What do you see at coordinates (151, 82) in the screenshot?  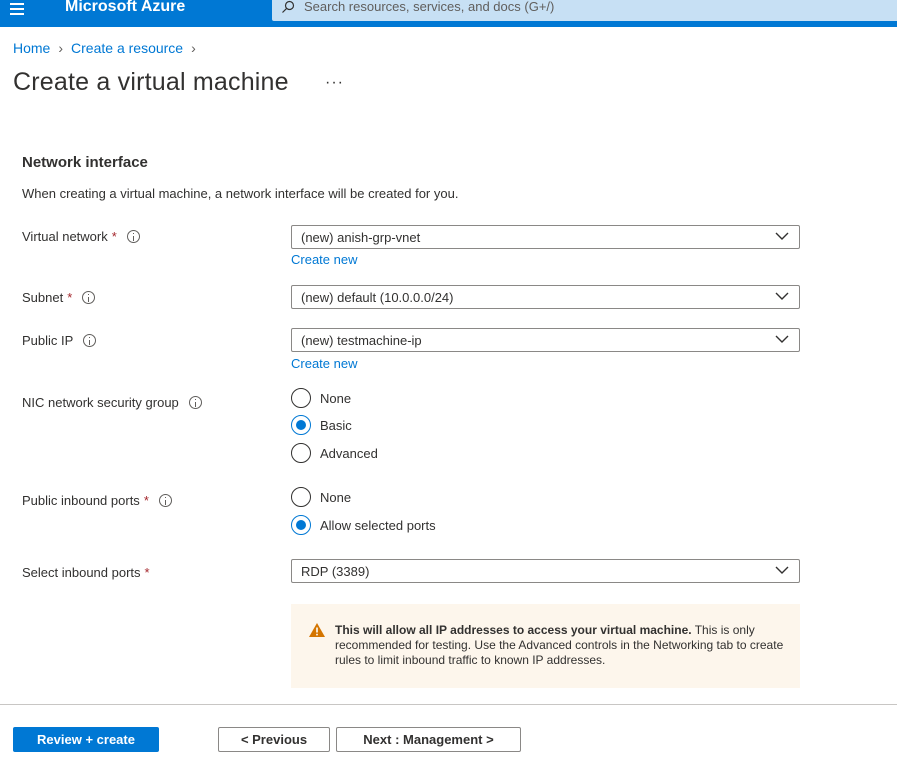 I see `page-title: Create a virtual machine` at bounding box center [151, 82].